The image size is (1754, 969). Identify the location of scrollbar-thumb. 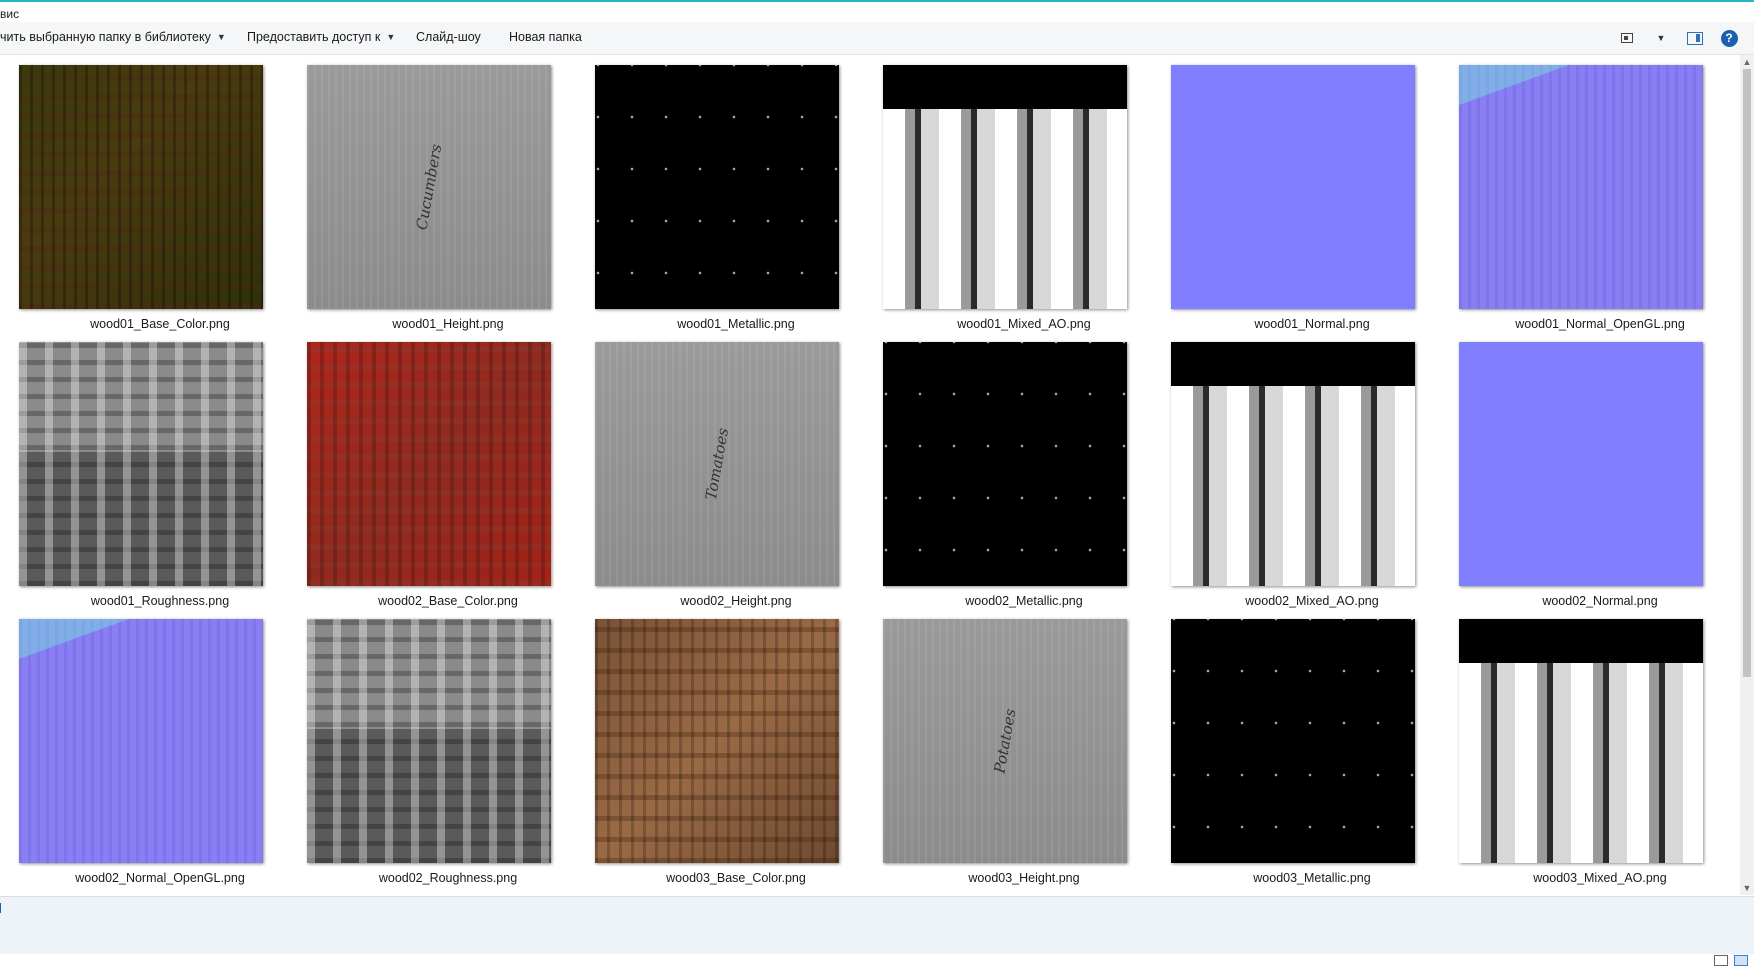
(1747, 373).